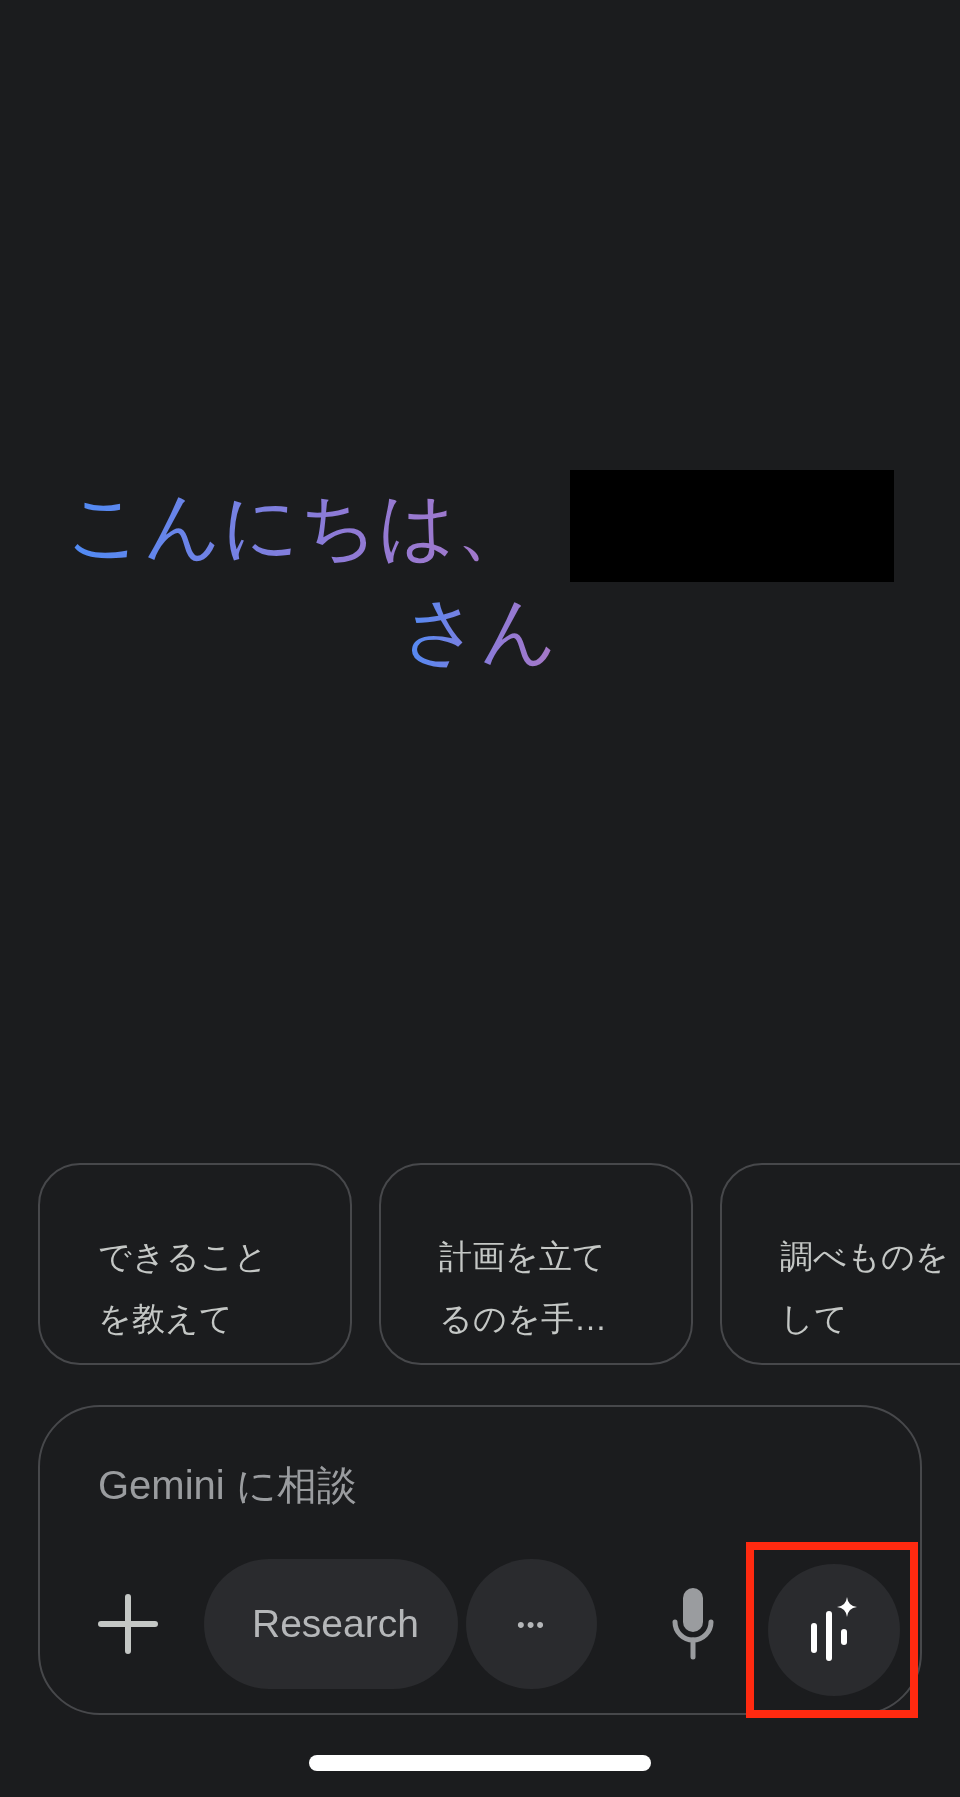  What do you see at coordinates (195, 1264) in the screenshot?
I see `suggestion-chip: できること を教えて` at bounding box center [195, 1264].